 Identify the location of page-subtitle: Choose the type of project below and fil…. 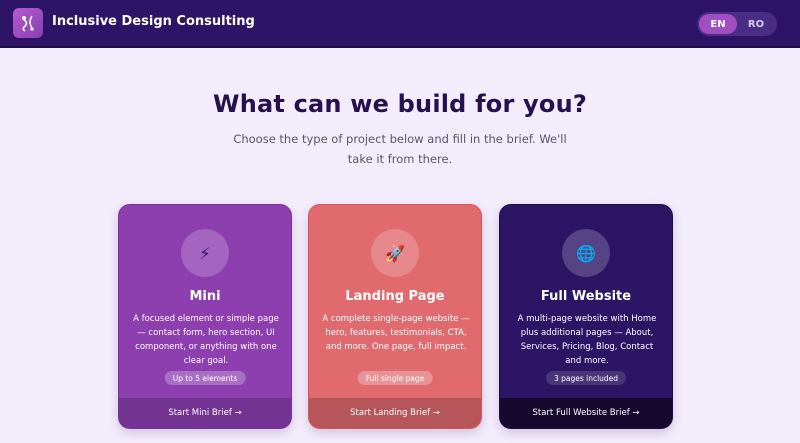
(400, 149).